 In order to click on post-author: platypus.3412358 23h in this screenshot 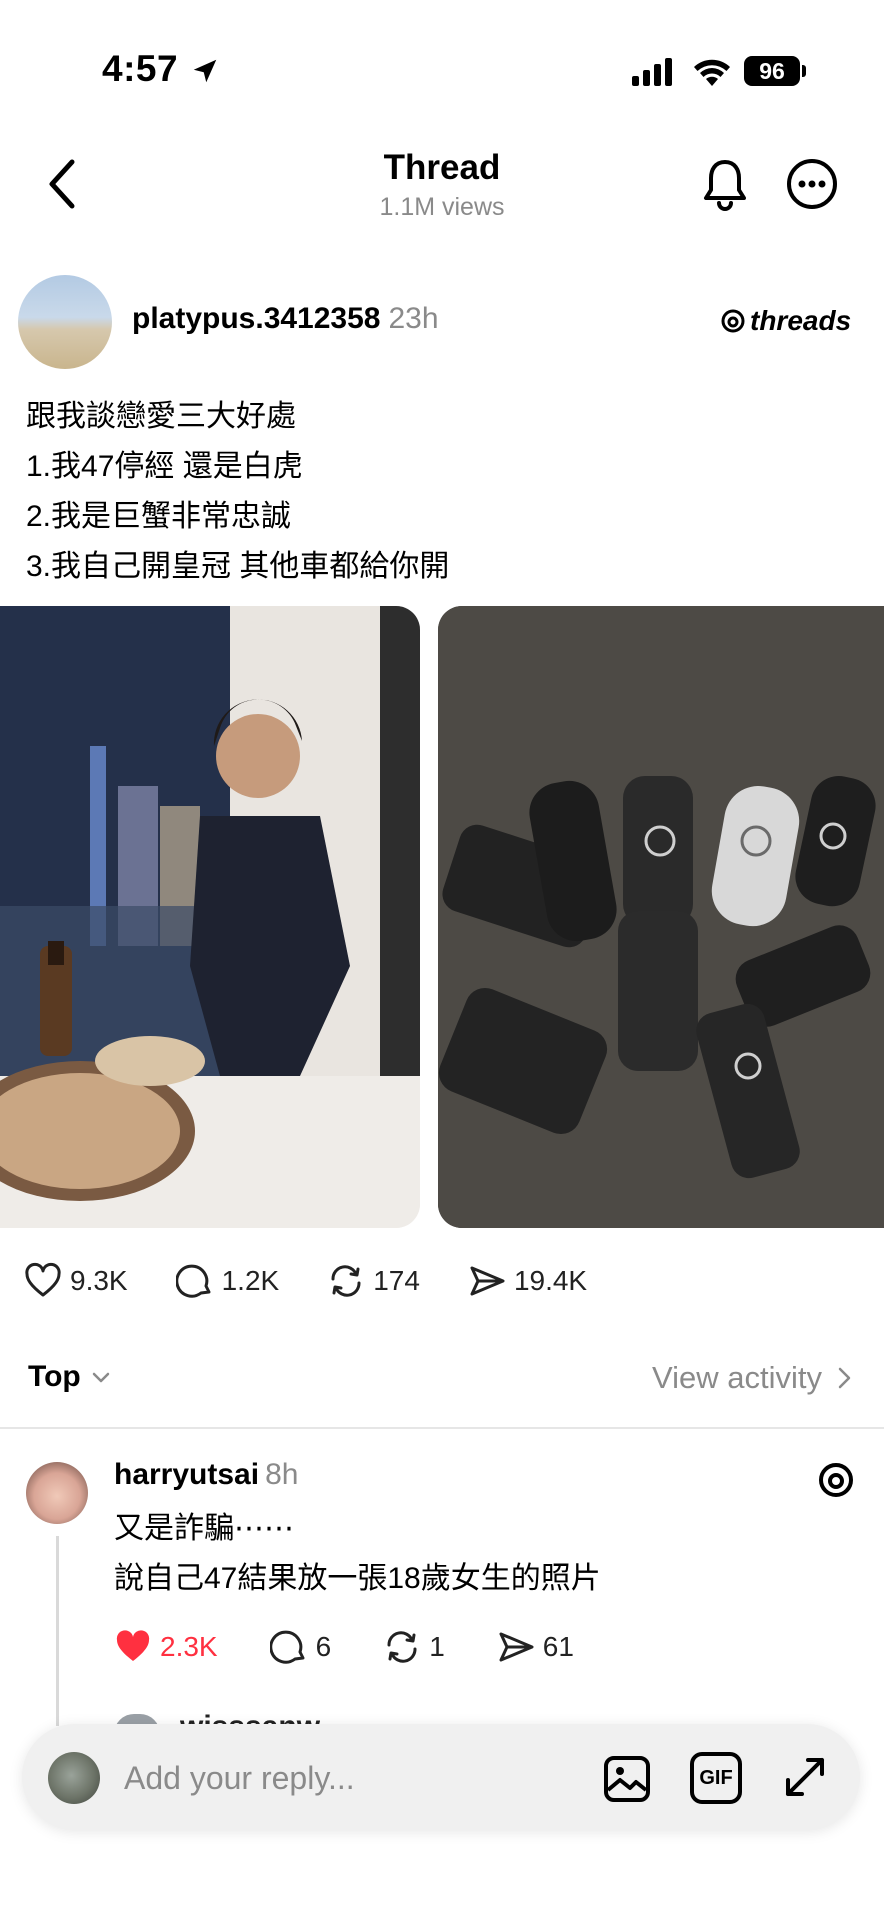, I will do `click(285, 319)`.